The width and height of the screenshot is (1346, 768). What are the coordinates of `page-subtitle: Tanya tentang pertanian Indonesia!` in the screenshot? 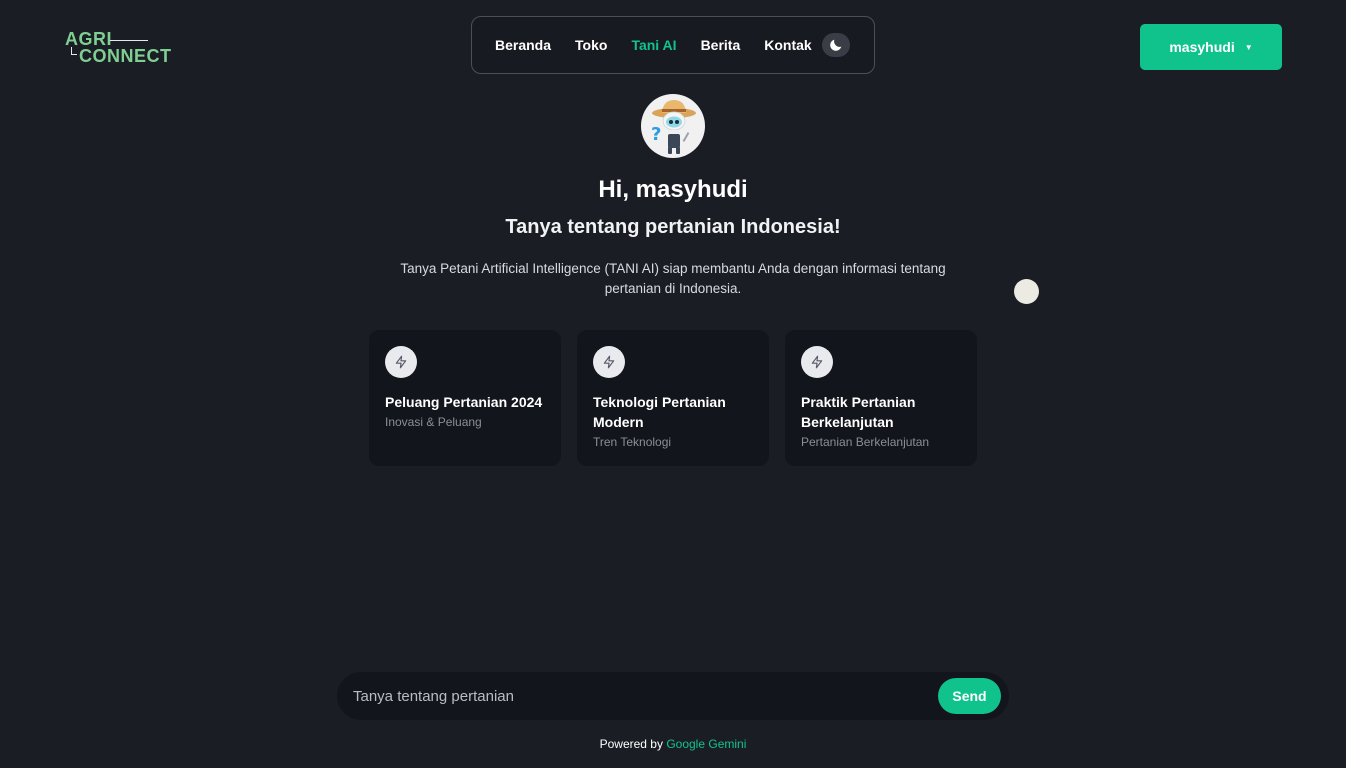 It's located at (673, 227).